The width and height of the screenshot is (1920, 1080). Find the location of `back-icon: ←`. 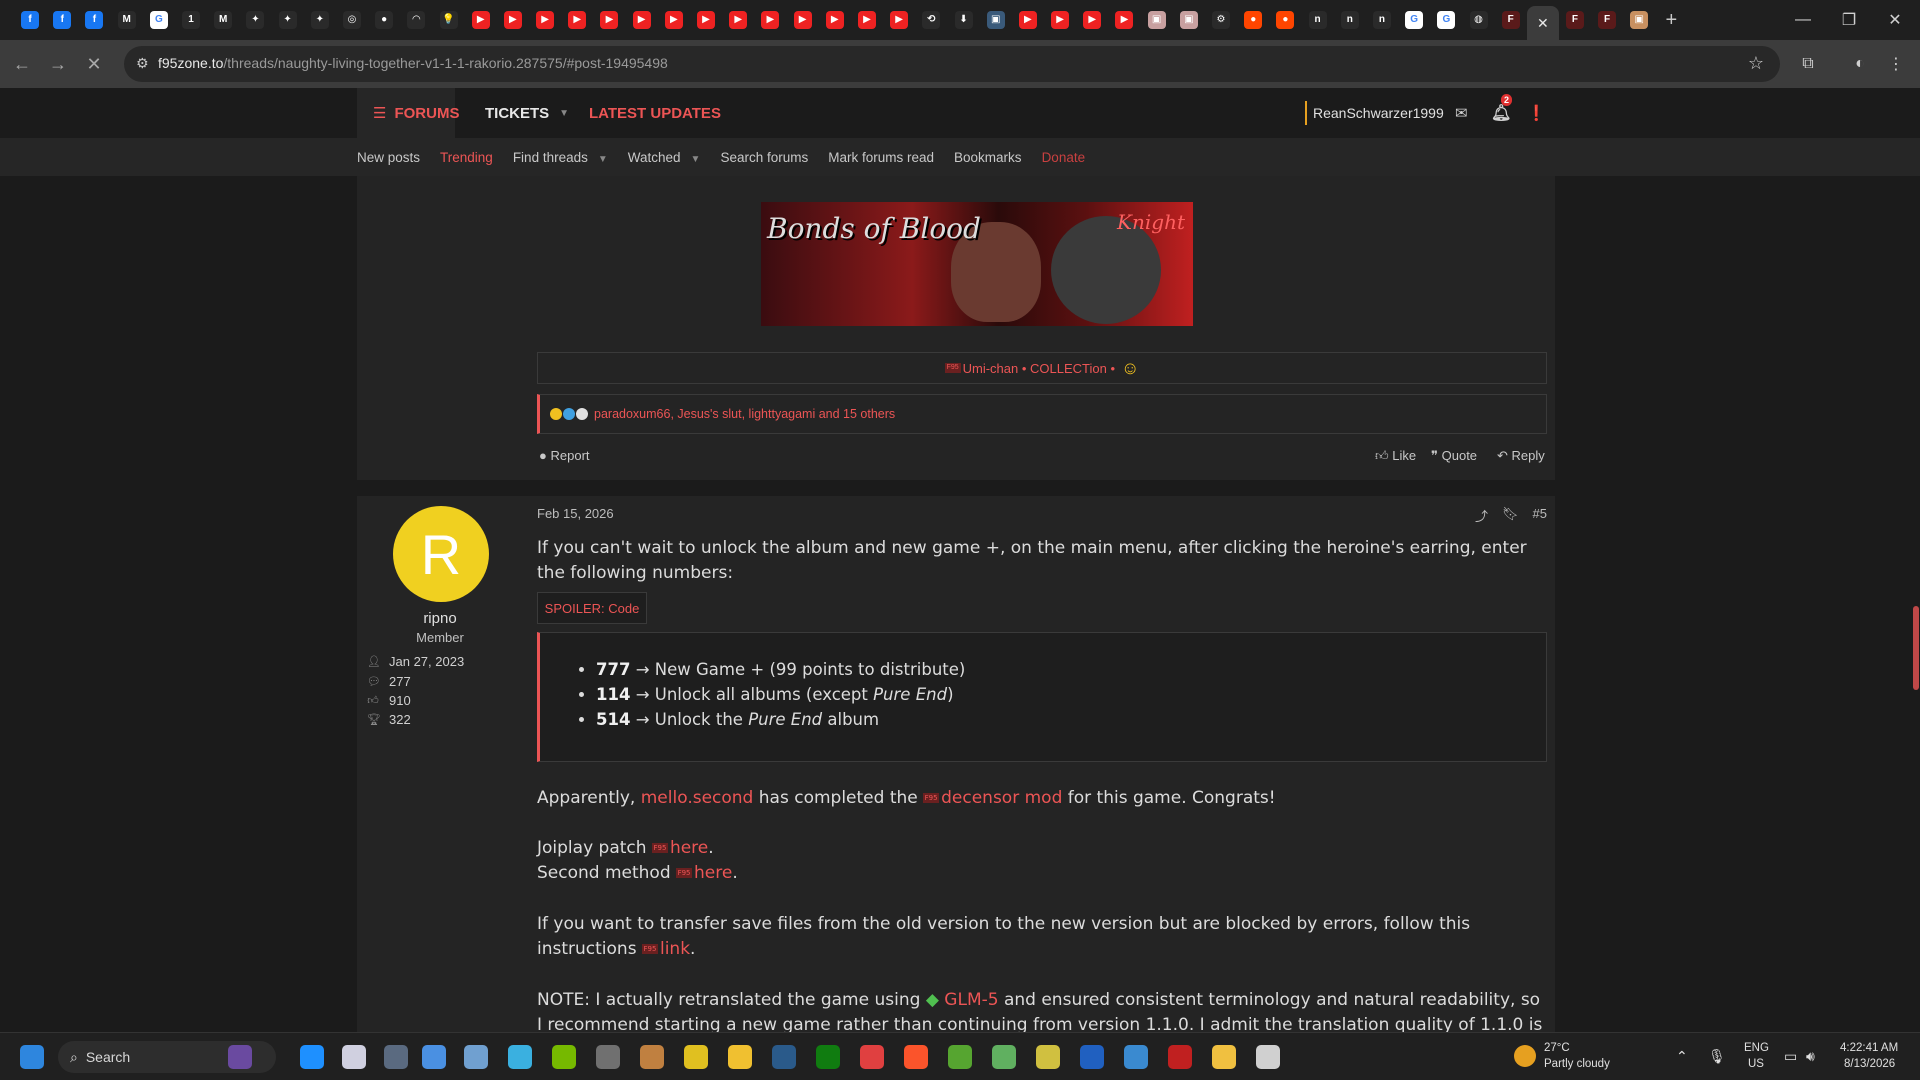

back-icon: ← is located at coordinates (22, 64).